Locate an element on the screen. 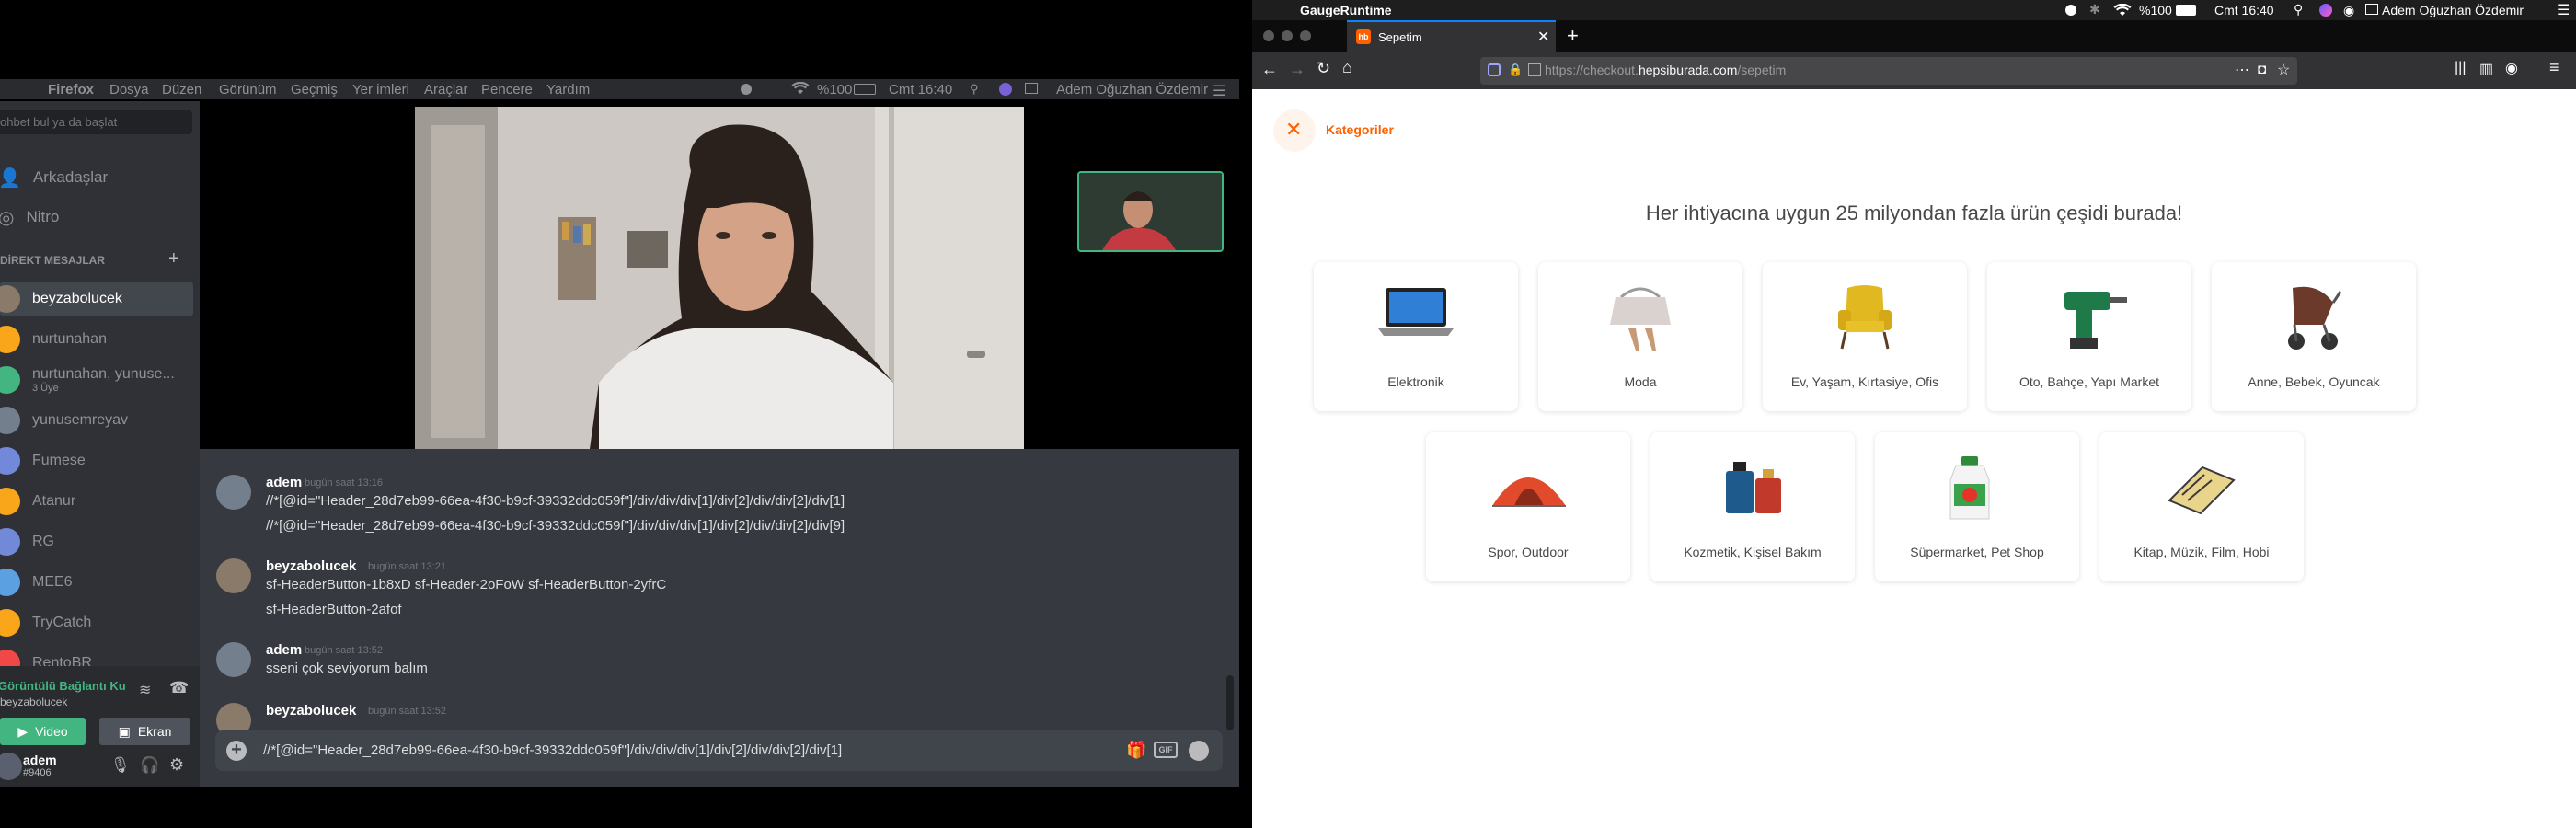 This screenshot has width=2576, height=828. dm-item: Atanur is located at coordinates (96, 501).